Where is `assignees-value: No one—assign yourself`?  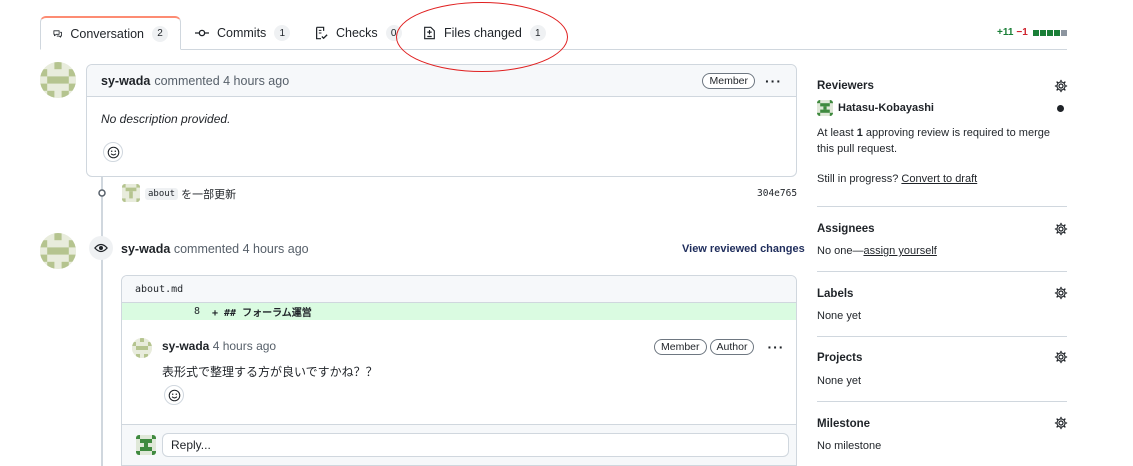
assignees-value: No one—assign yourself is located at coordinates (877, 251).